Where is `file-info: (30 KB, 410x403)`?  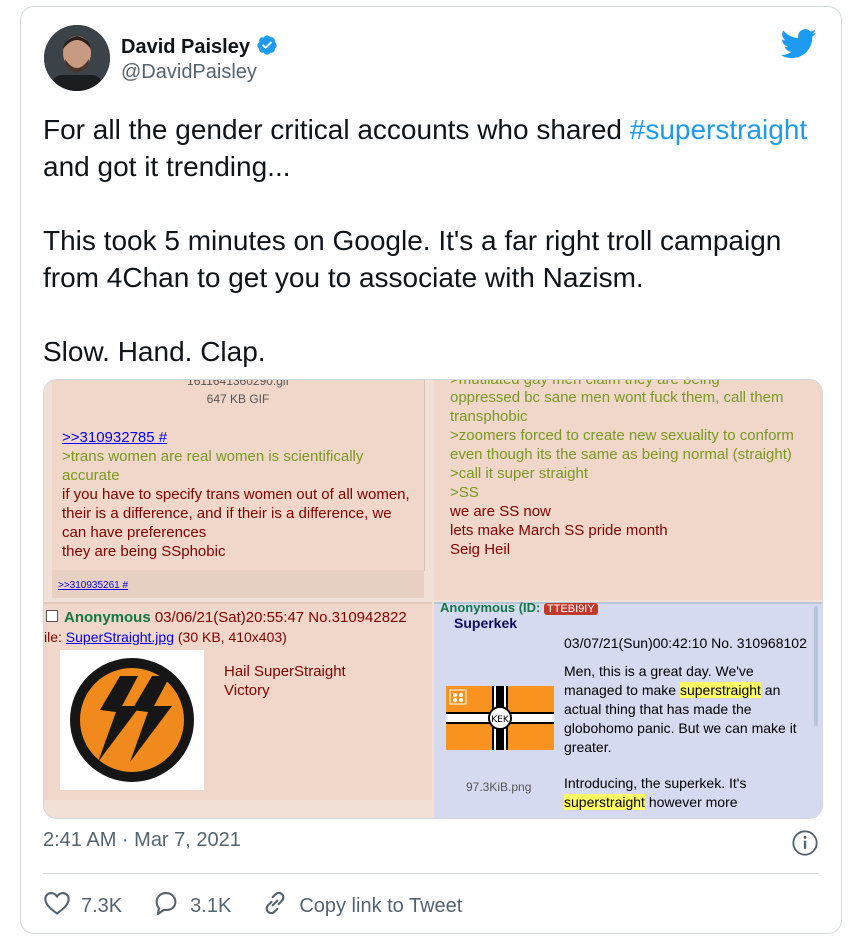 file-info: (30 KB, 410x403) is located at coordinates (230, 637).